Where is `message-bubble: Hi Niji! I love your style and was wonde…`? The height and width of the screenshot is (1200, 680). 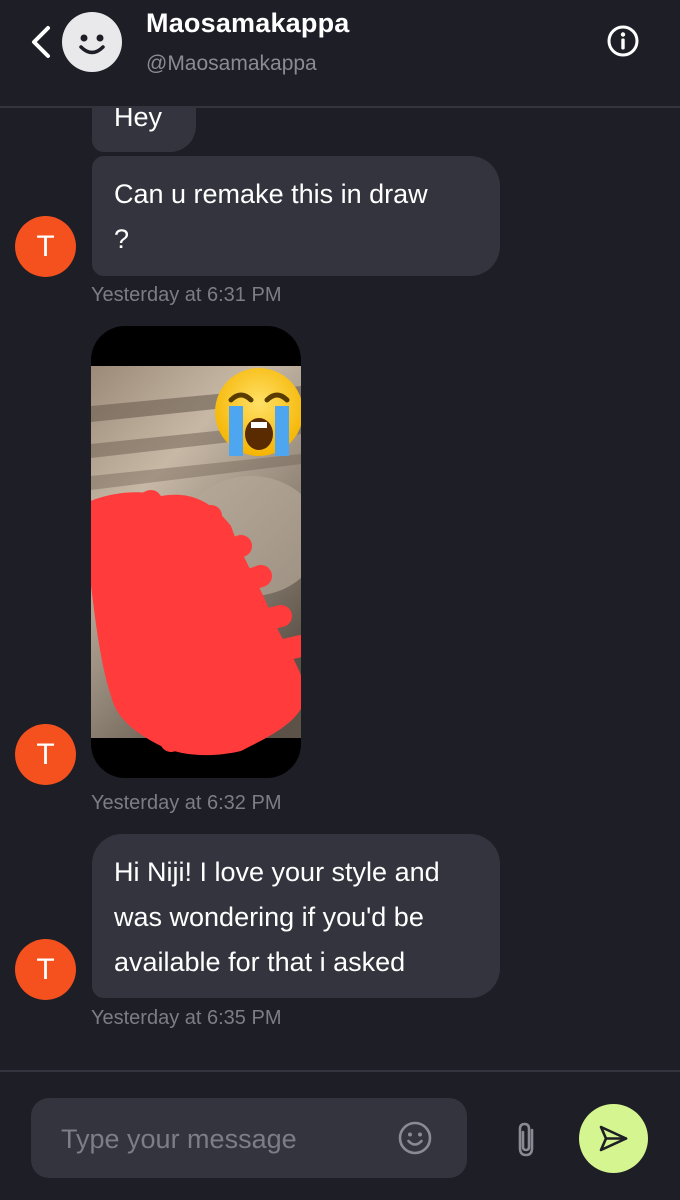
message-bubble: Hi Niji! I love your style and was wonde… is located at coordinates (296, 916).